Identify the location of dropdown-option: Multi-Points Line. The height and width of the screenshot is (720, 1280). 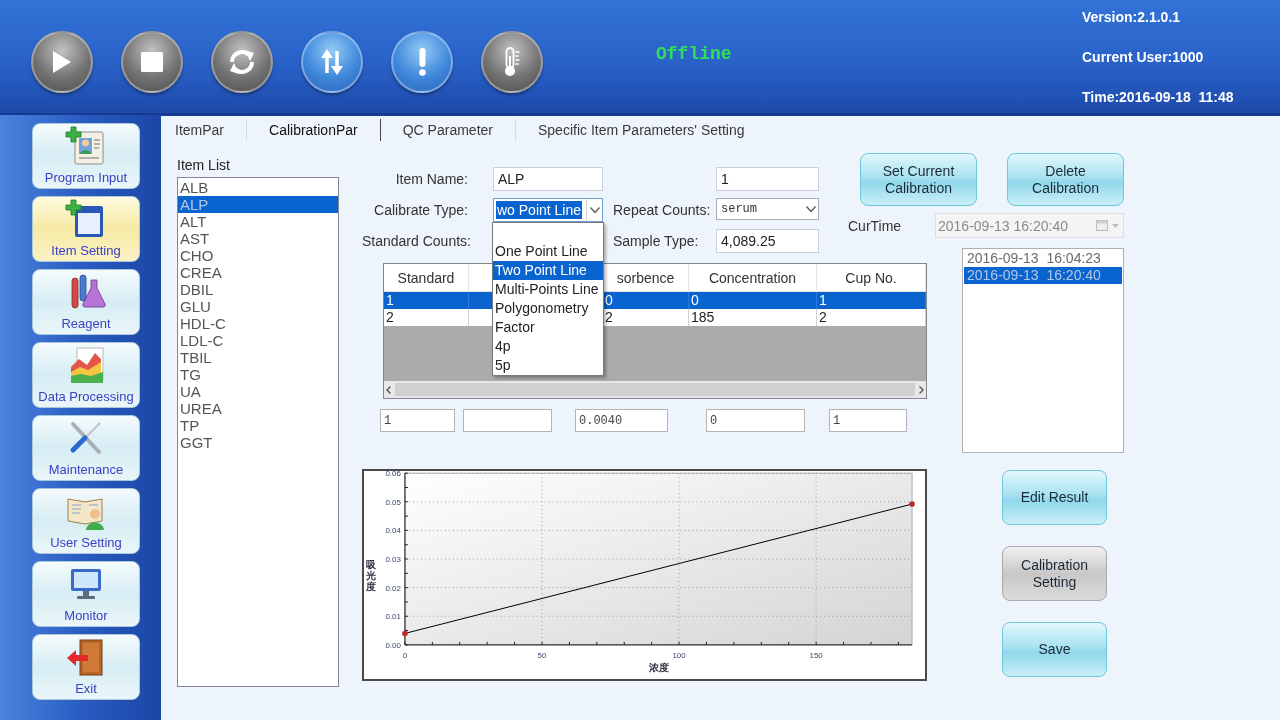
(548, 289).